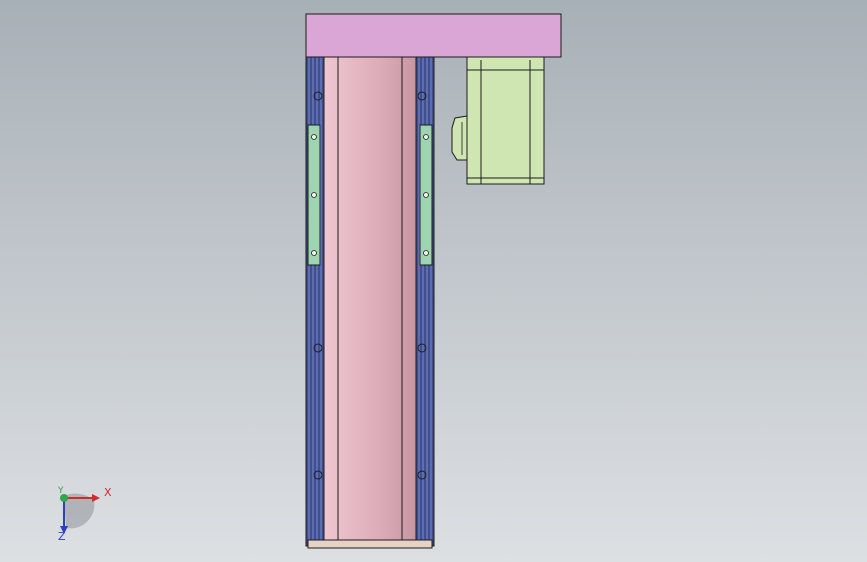 Image resolution: width=867 pixels, height=562 pixels. I want to click on top-mounting-plate, so click(433, 35).